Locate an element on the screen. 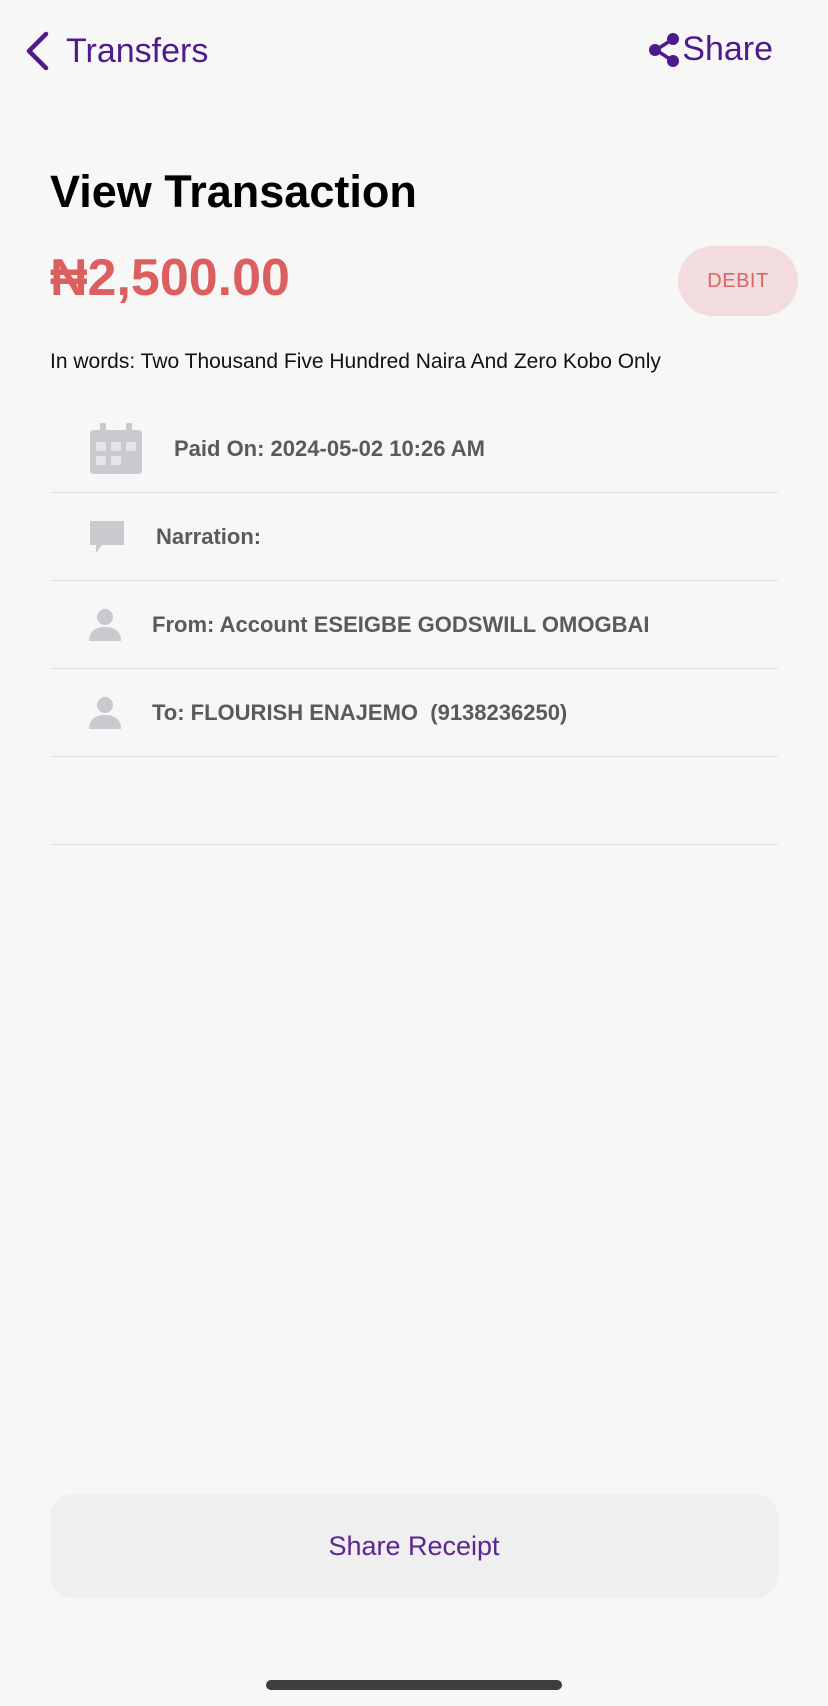 The image size is (828, 1706). calendar-icon is located at coordinates (116, 449).